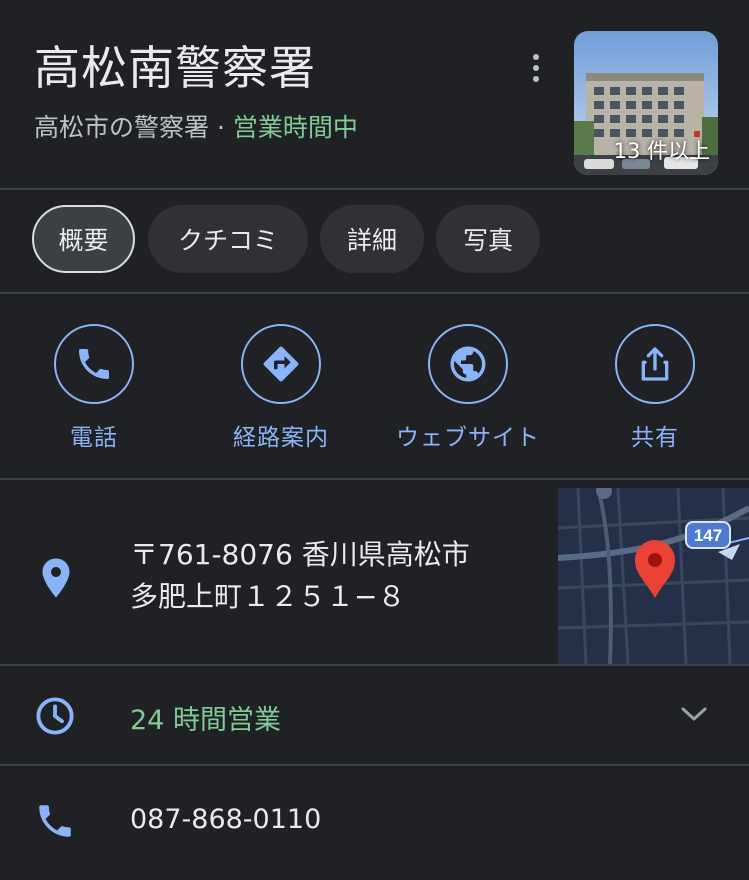 Image resolution: width=749 pixels, height=880 pixels. I want to click on tab-overview: 概要, so click(83, 239).